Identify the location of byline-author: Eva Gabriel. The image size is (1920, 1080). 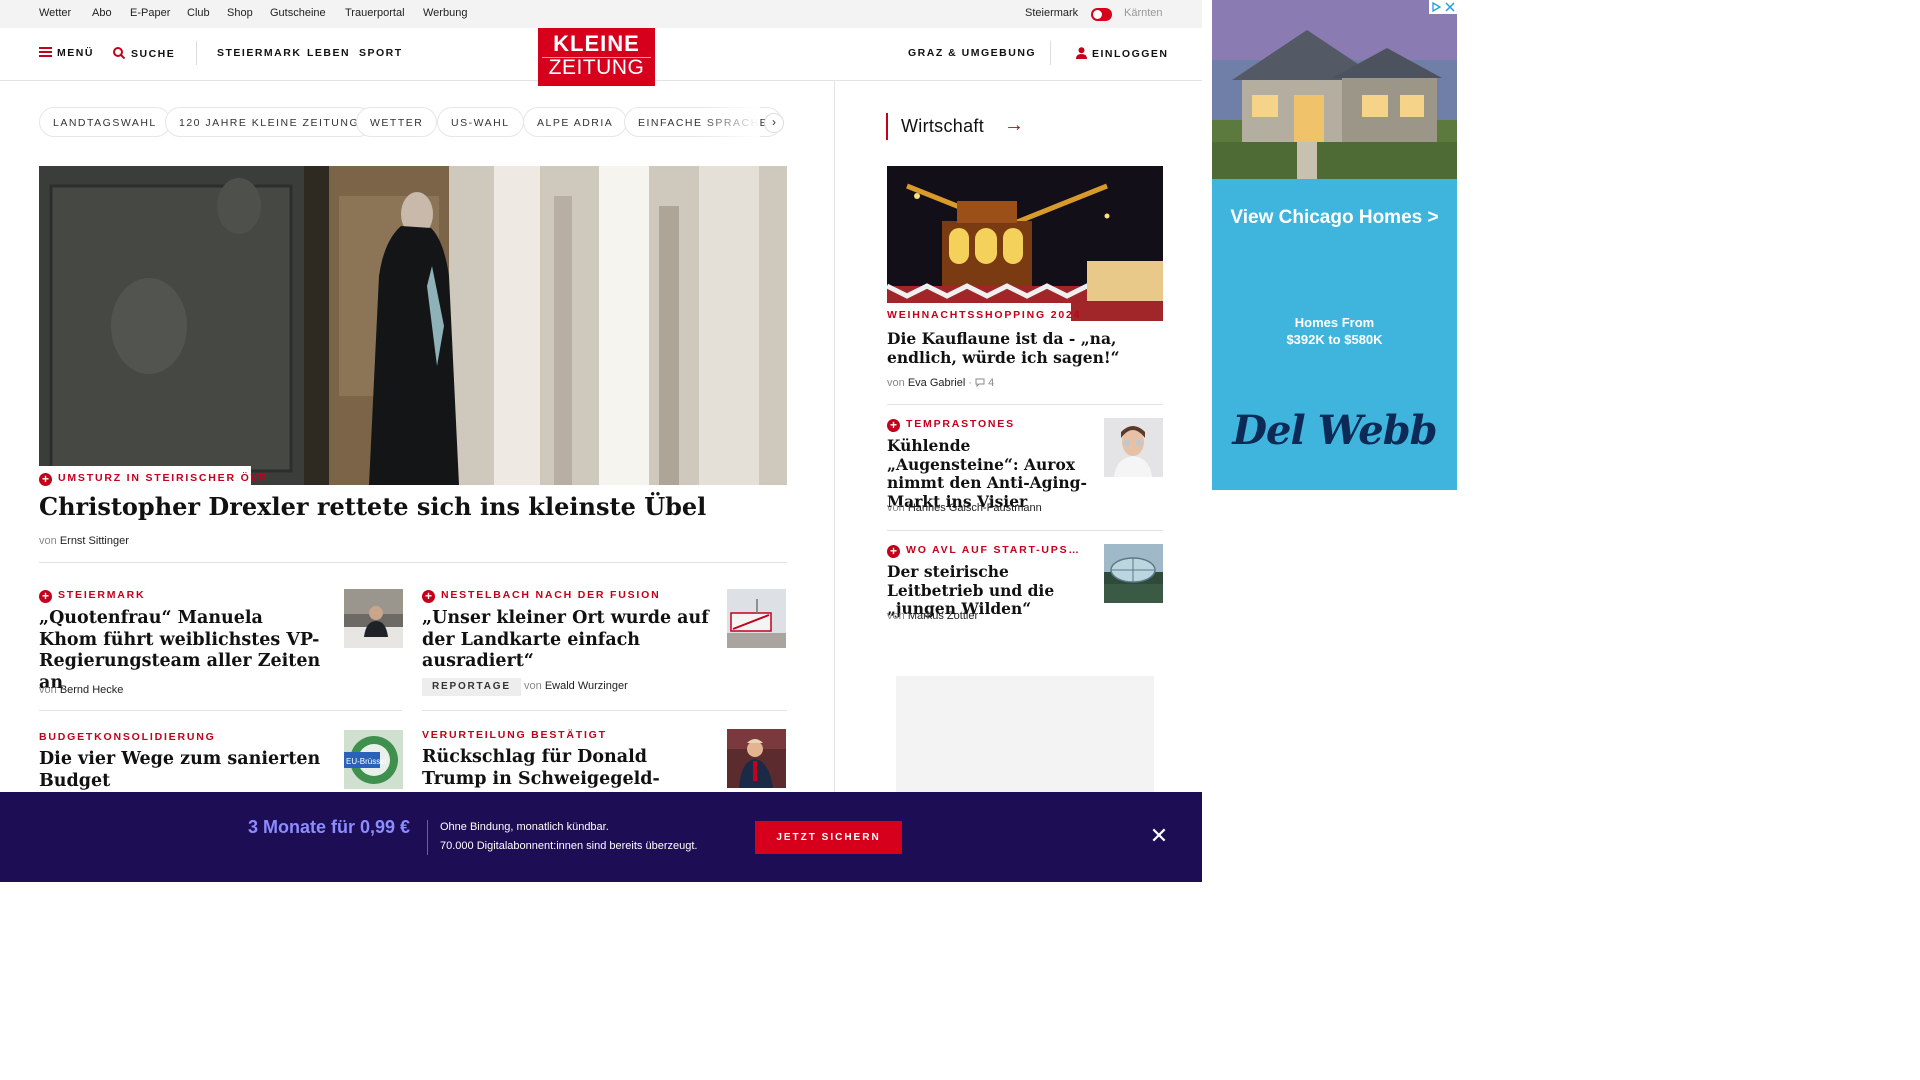
(936, 383).